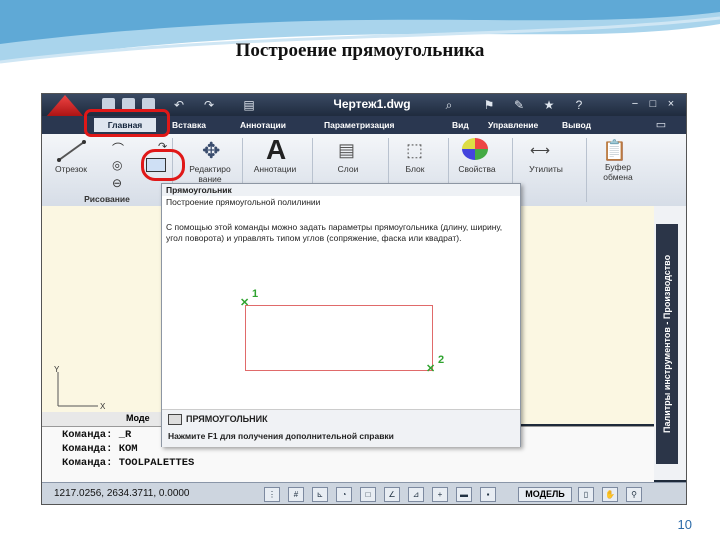 This screenshot has height=540, width=720. What do you see at coordinates (614, 150) in the screenshot?
I see `clipboard-icon: 📋` at bounding box center [614, 150].